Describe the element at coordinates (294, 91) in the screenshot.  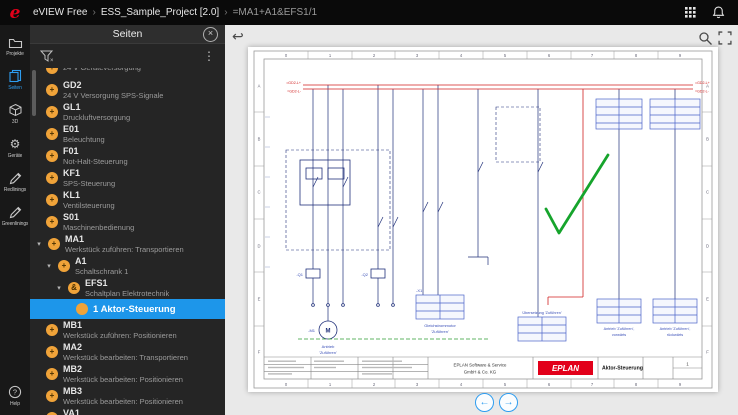
I see `svg-text: =GD2-L-` at that location.